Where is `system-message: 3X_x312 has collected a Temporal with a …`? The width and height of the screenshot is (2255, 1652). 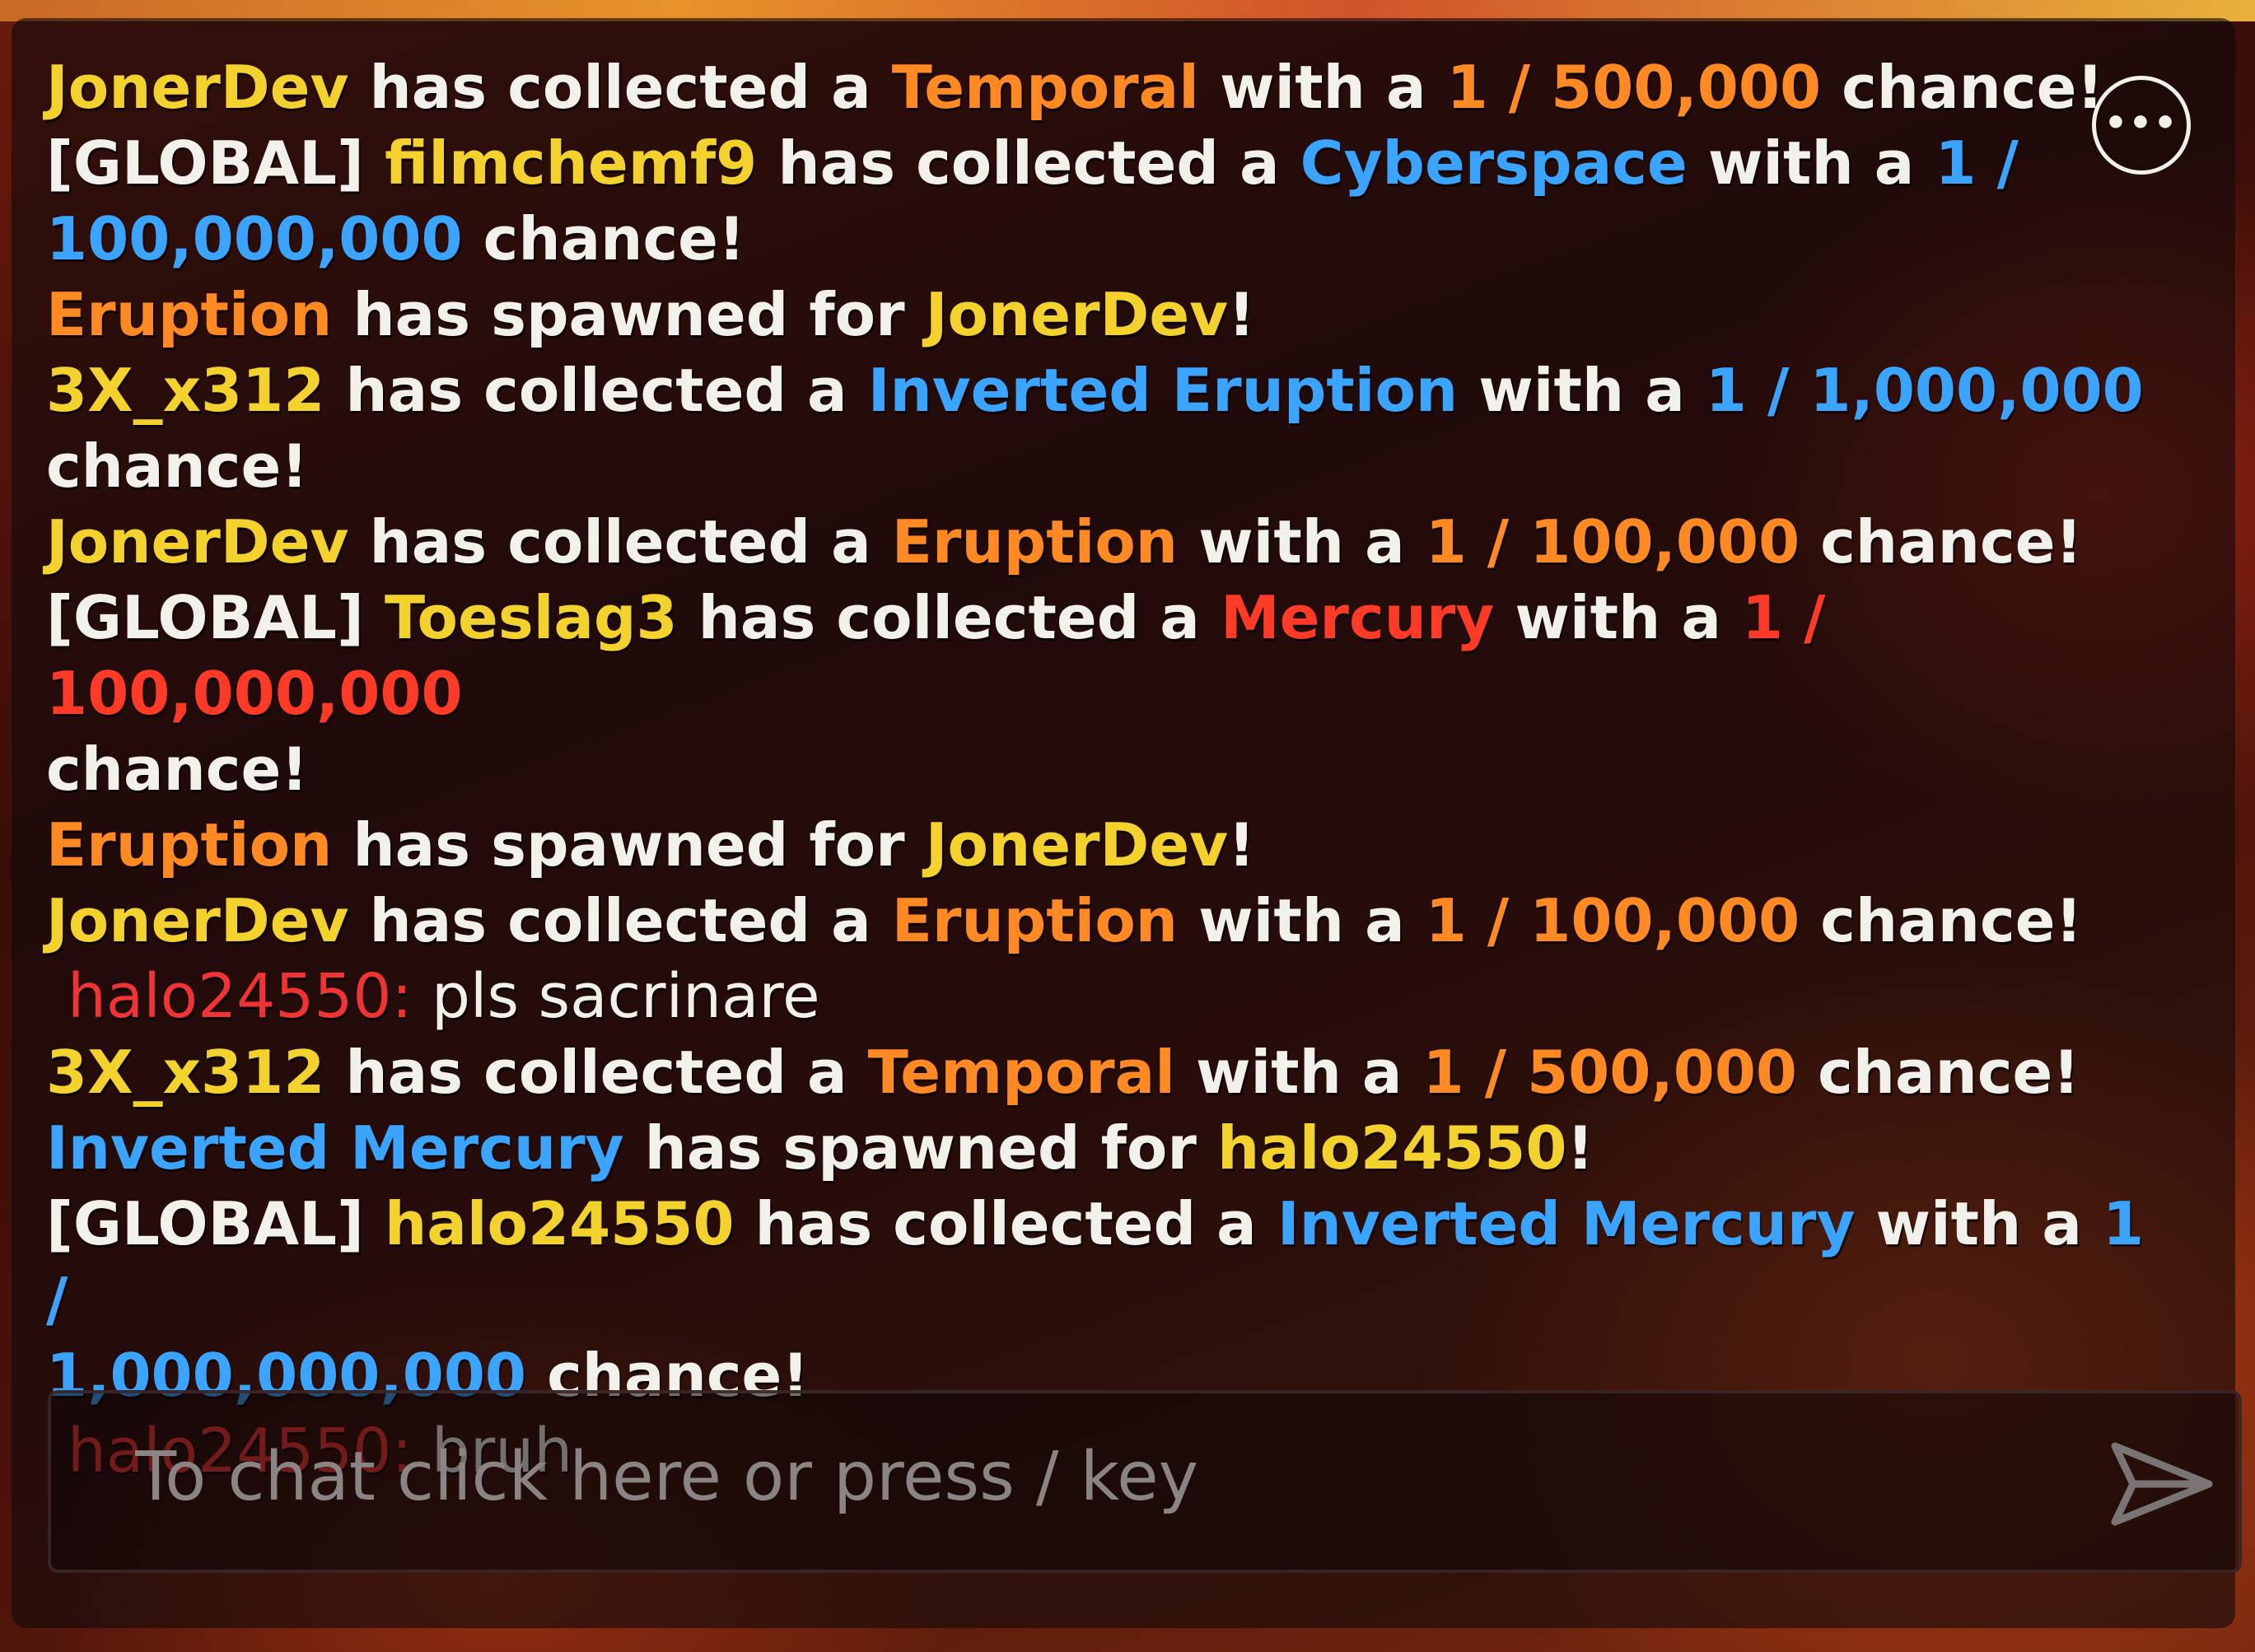
system-message: 3X_x312 has collected a Temporal with a … is located at coordinates (1100, 1072).